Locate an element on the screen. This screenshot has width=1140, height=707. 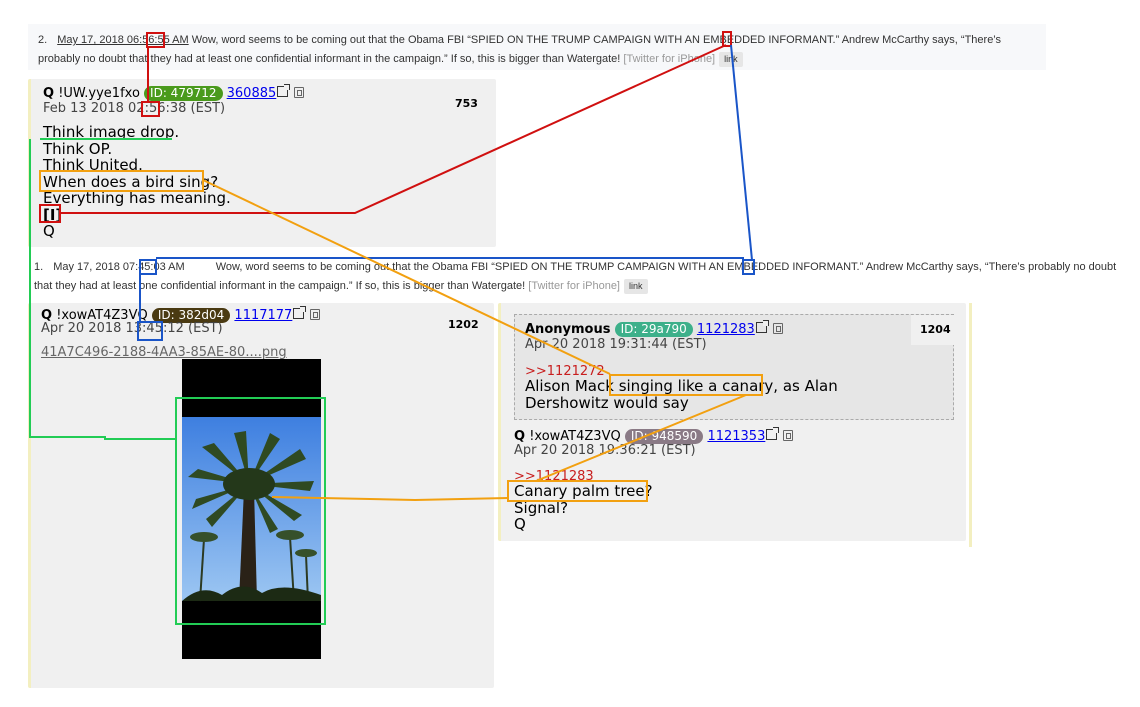
poster-id-badge: ID: 479712 is located at coordinates (183, 93).